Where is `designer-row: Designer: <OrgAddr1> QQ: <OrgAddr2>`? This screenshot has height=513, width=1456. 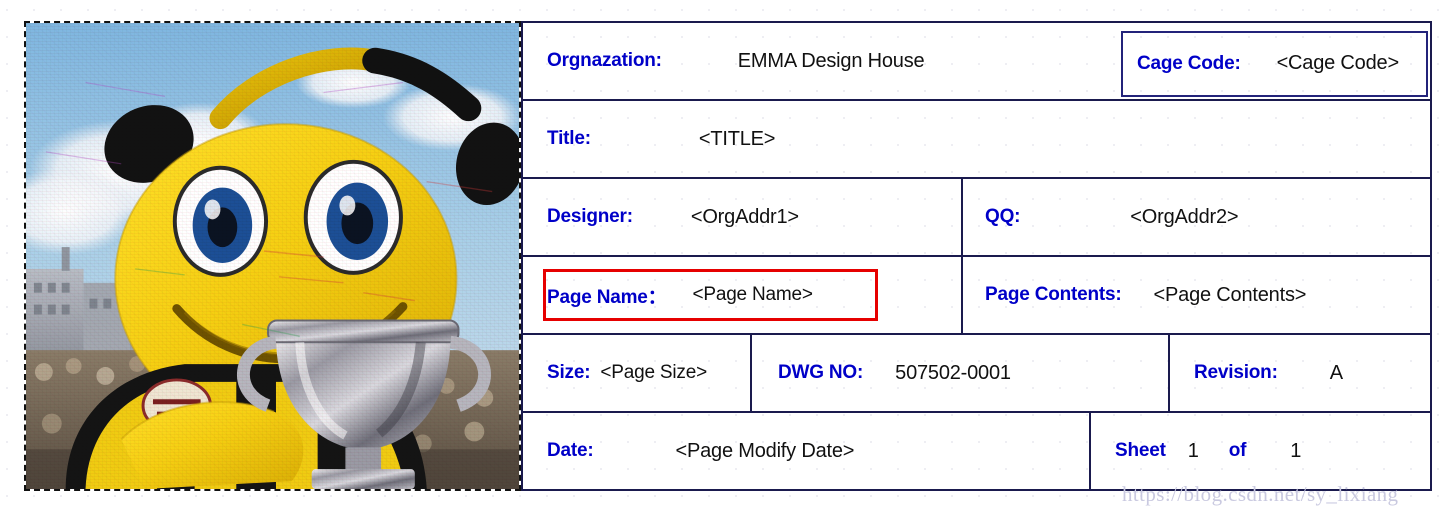
designer-row: Designer: <OrgAddr1> QQ: <OrgAddr2> is located at coordinates (976, 218).